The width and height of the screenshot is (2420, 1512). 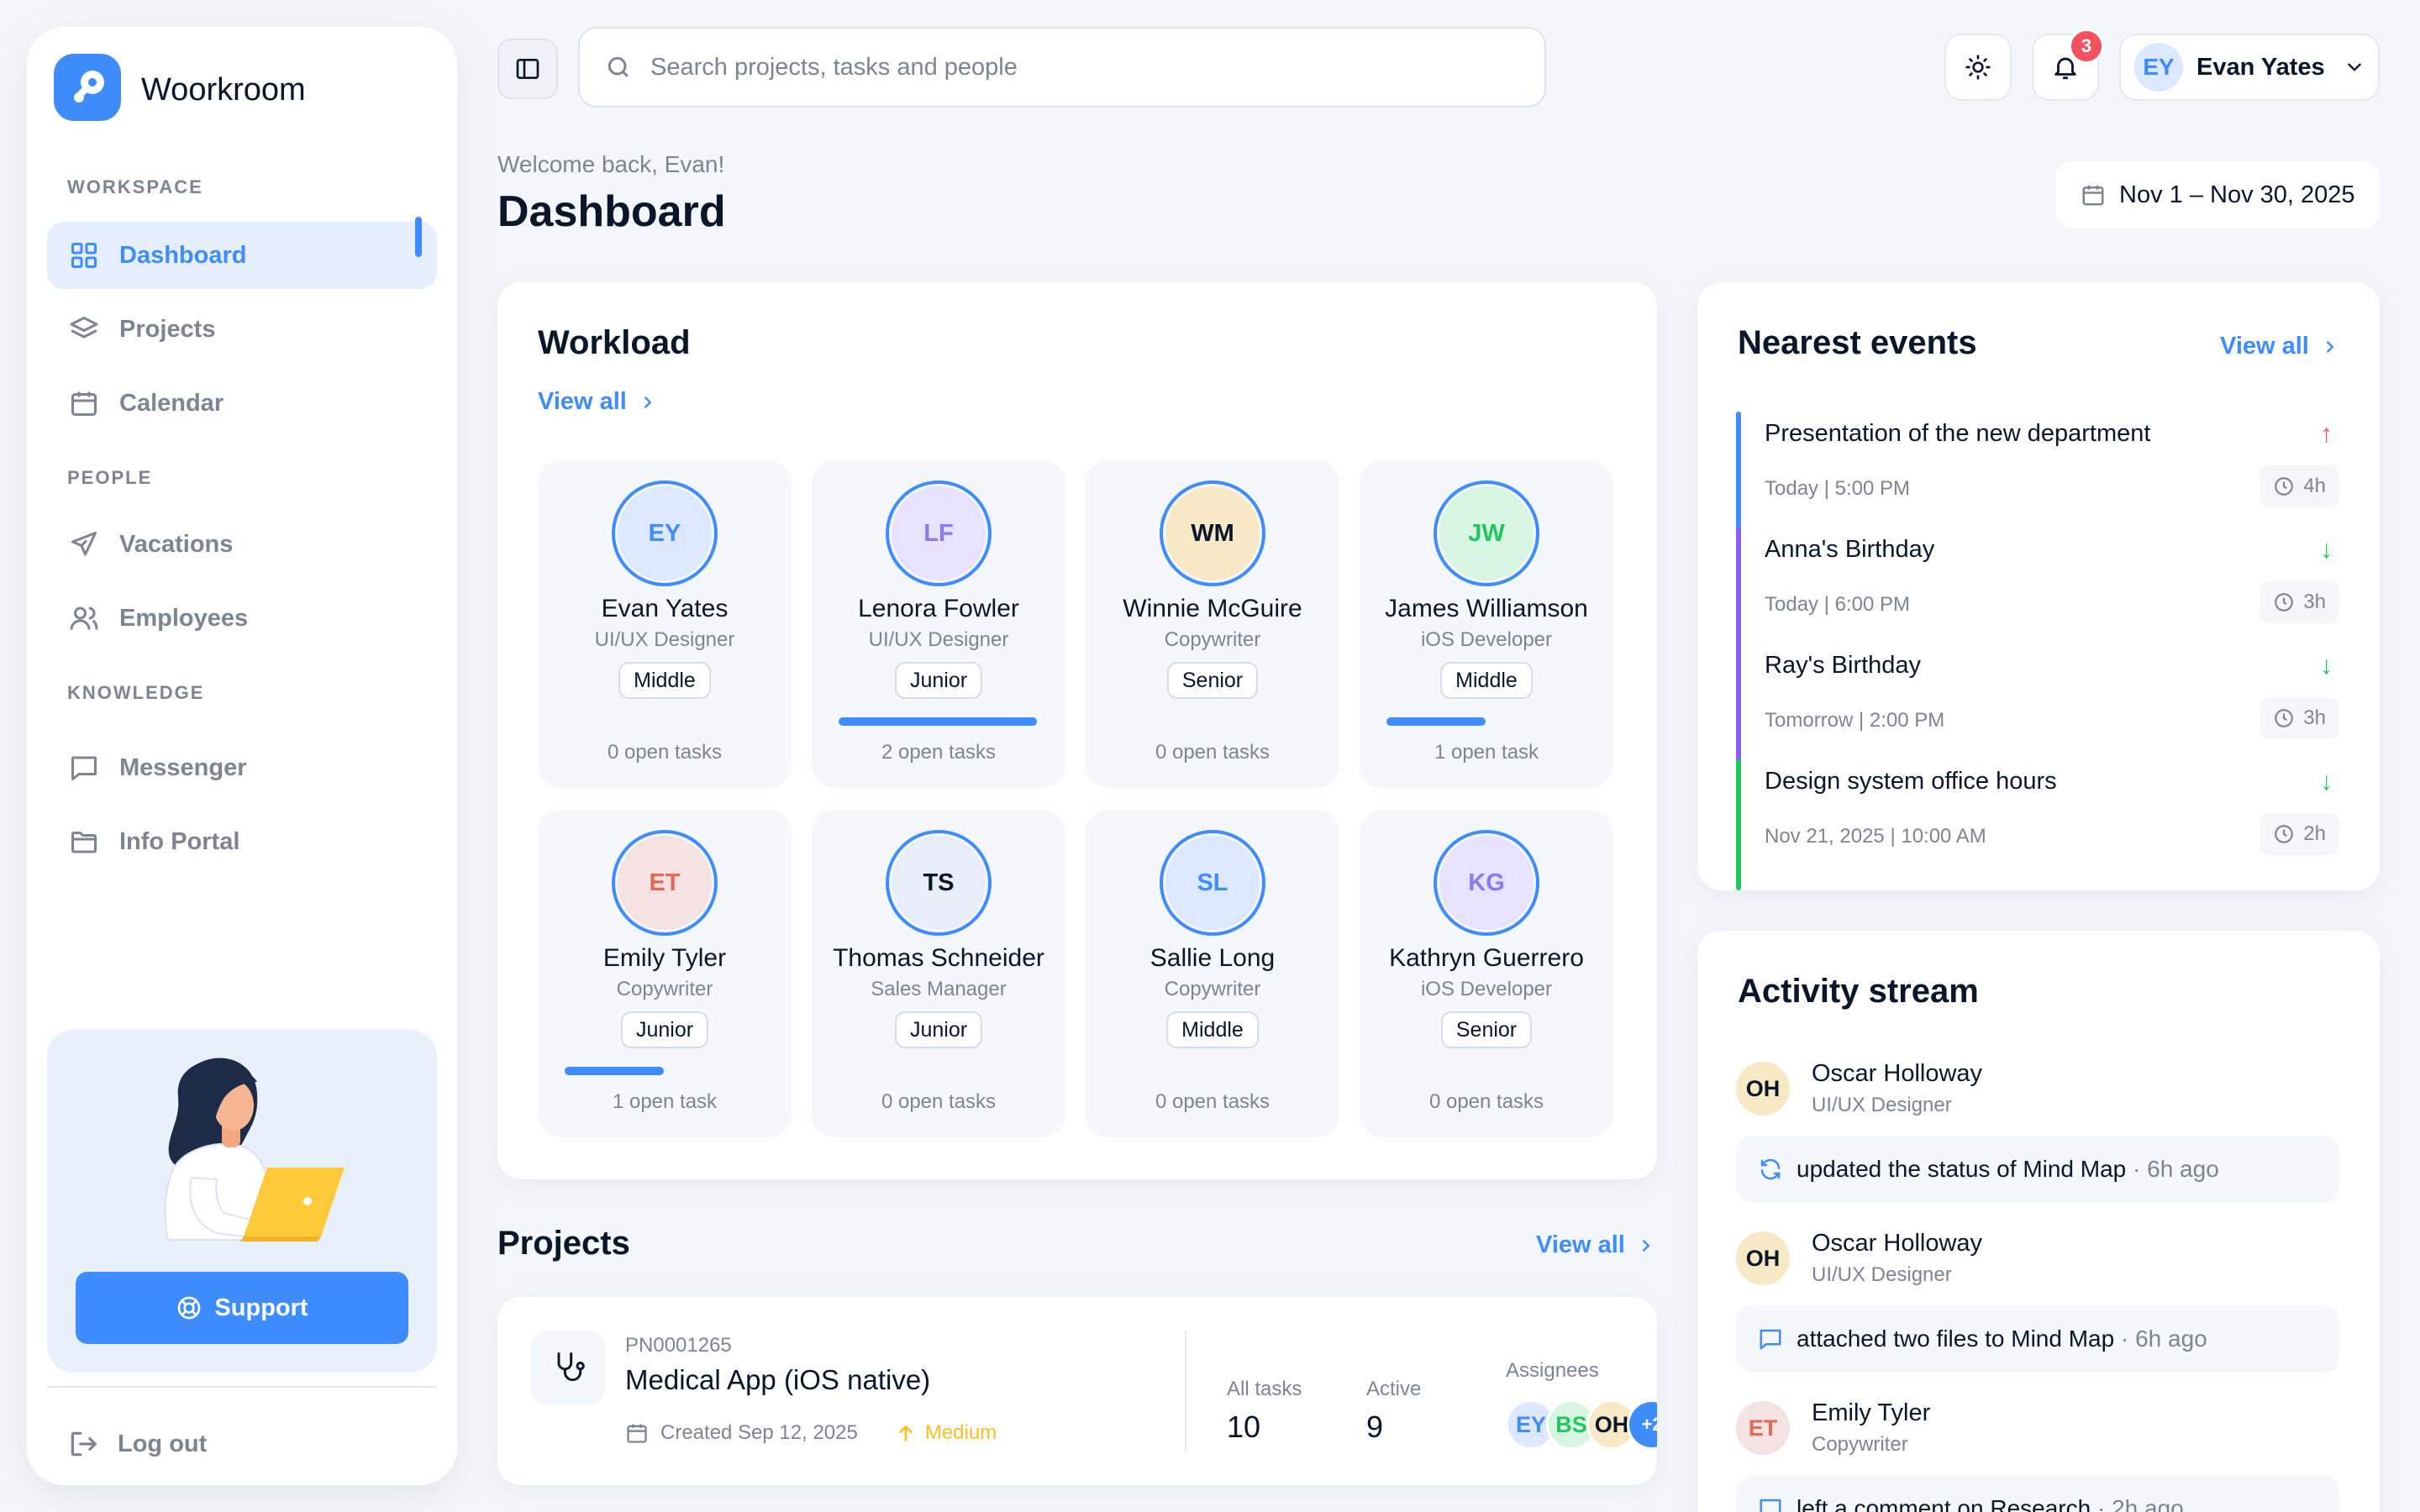 What do you see at coordinates (183, 255) in the screenshot?
I see `sidebar-item-label: Dashboard` at bounding box center [183, 255].